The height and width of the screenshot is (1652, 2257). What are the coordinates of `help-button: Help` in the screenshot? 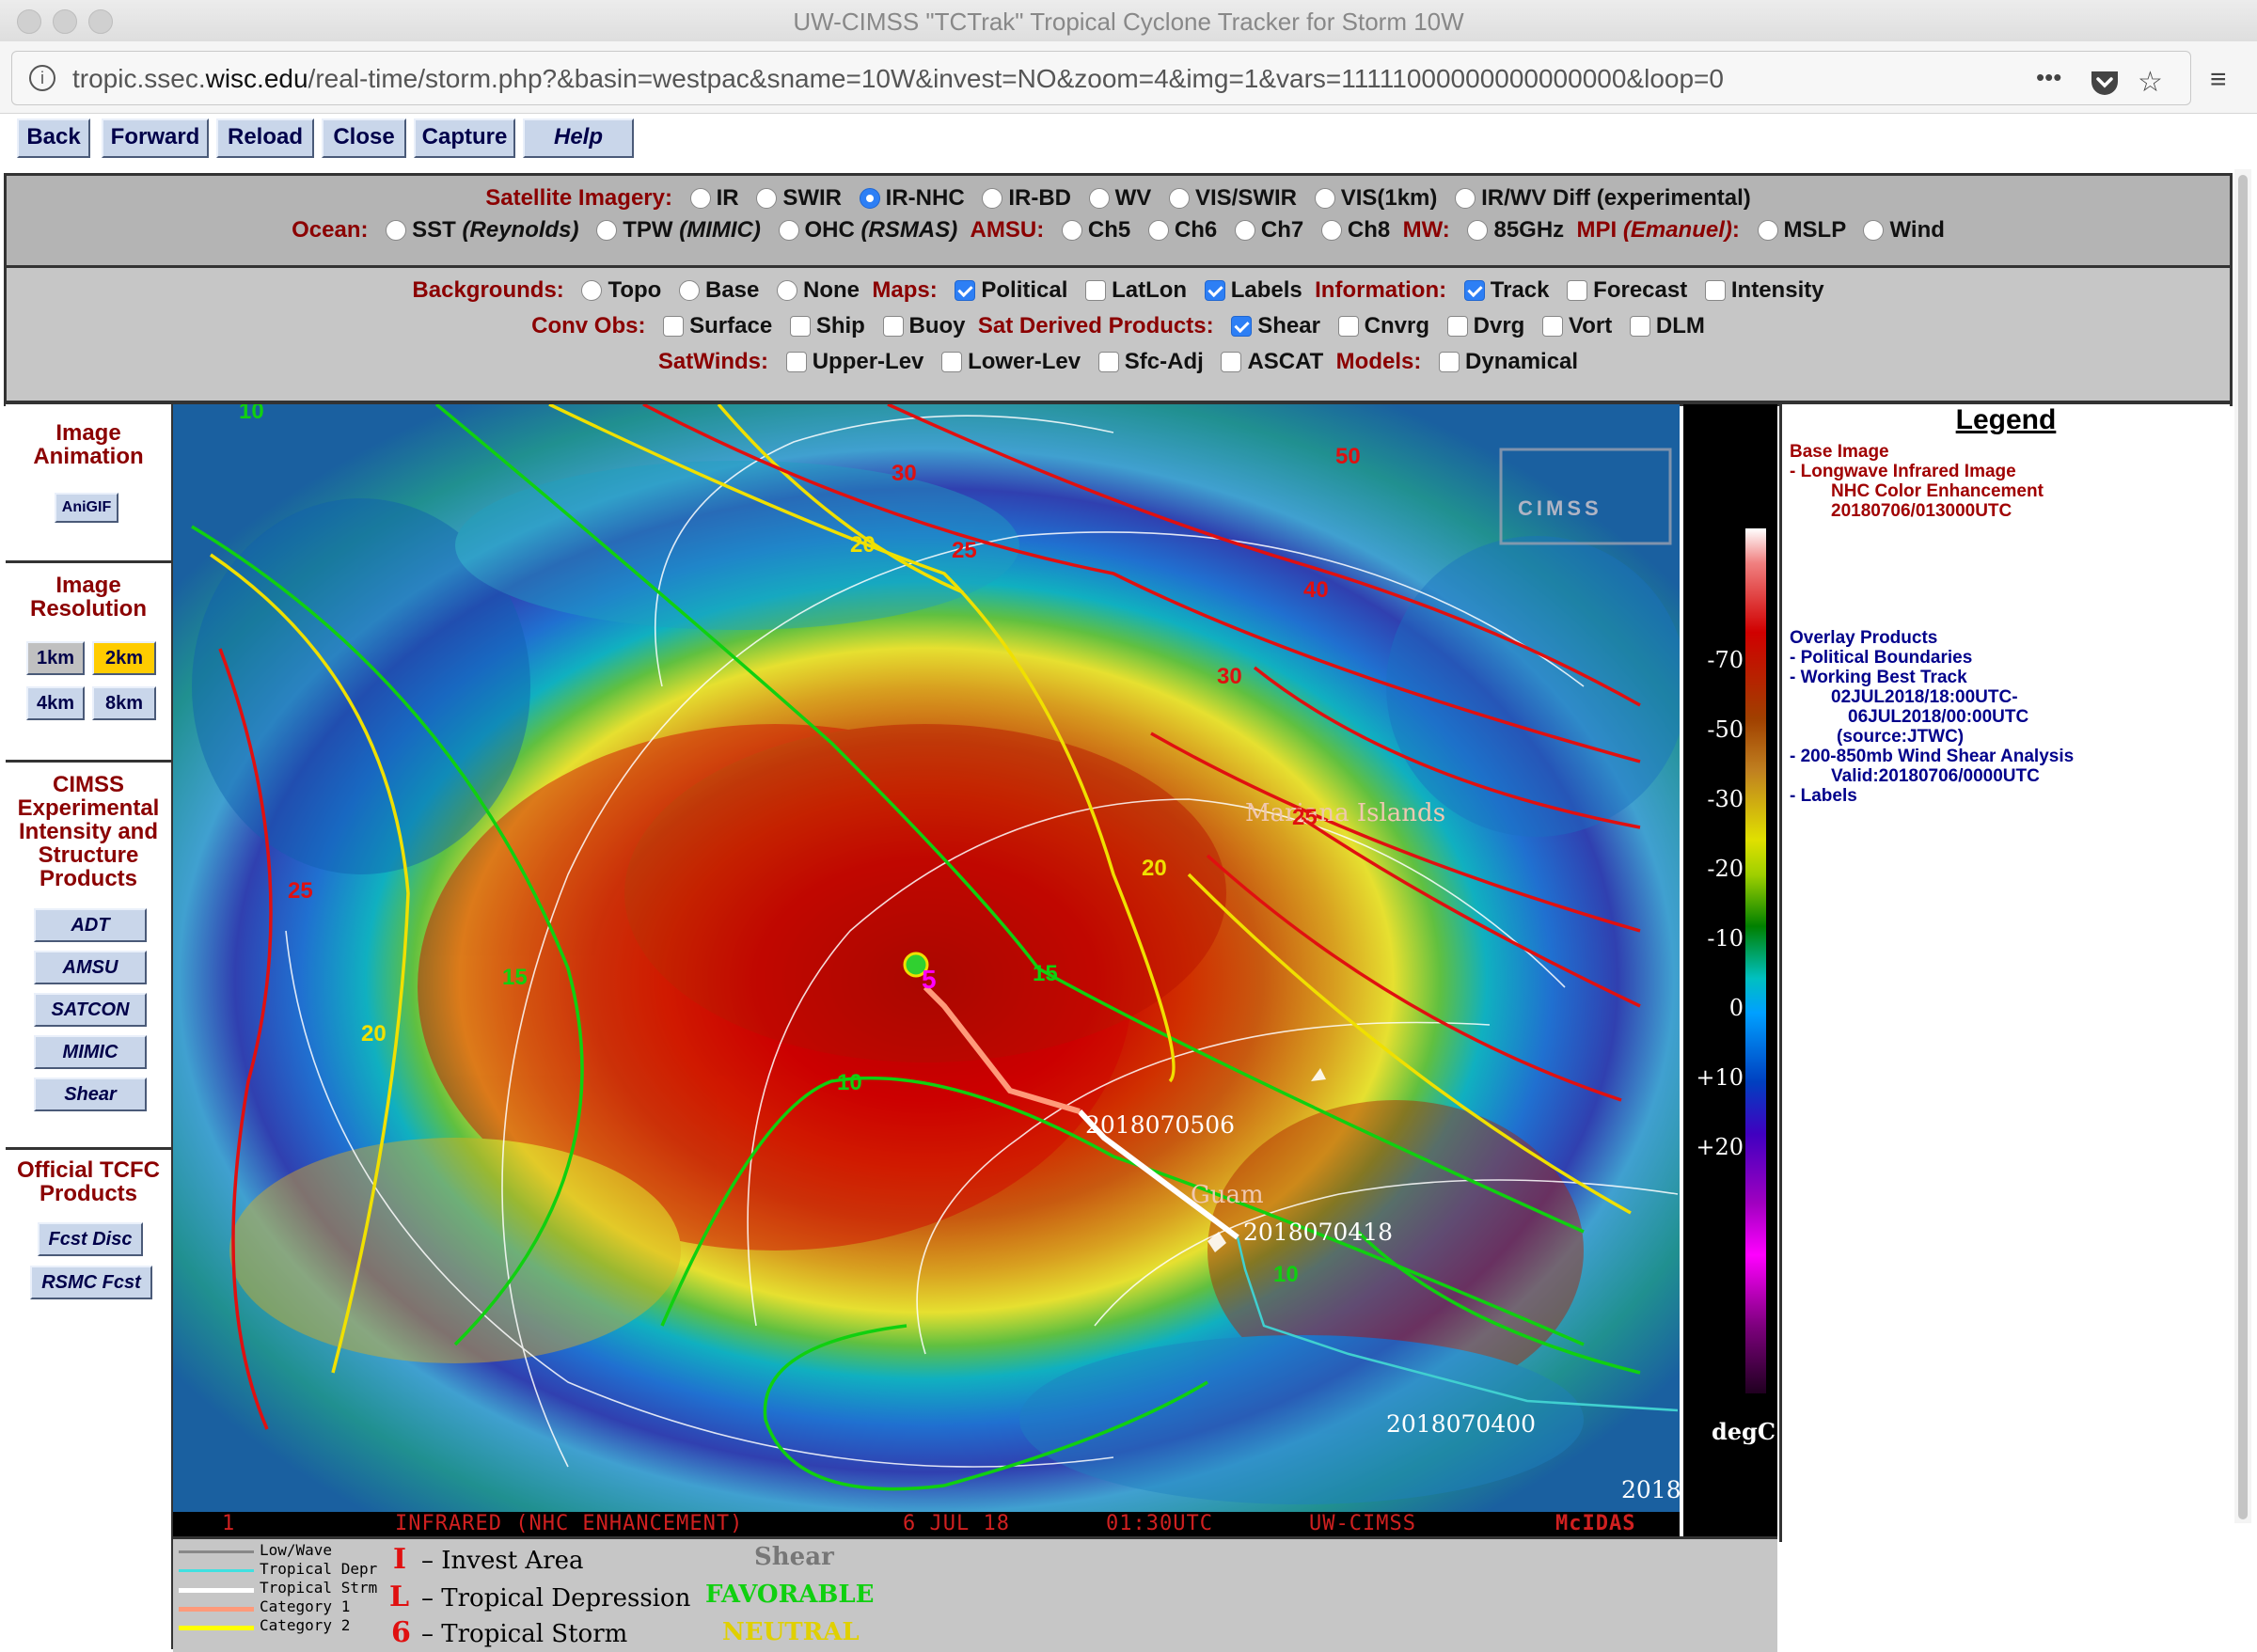 It's located at (579, 138).